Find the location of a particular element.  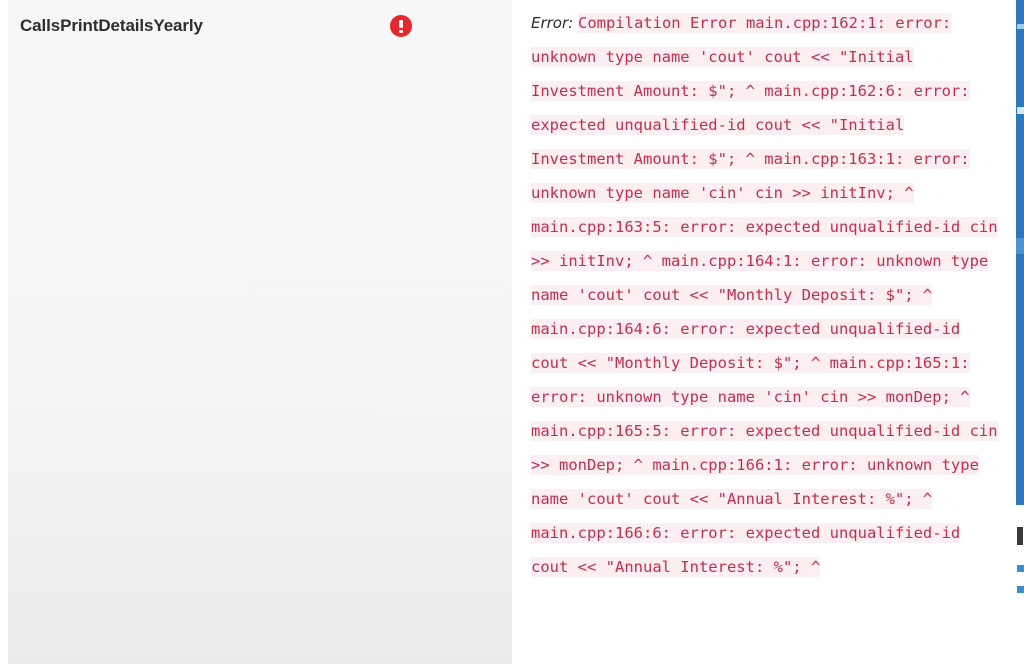

exclamation-stem is located at coordinates (401, 24).